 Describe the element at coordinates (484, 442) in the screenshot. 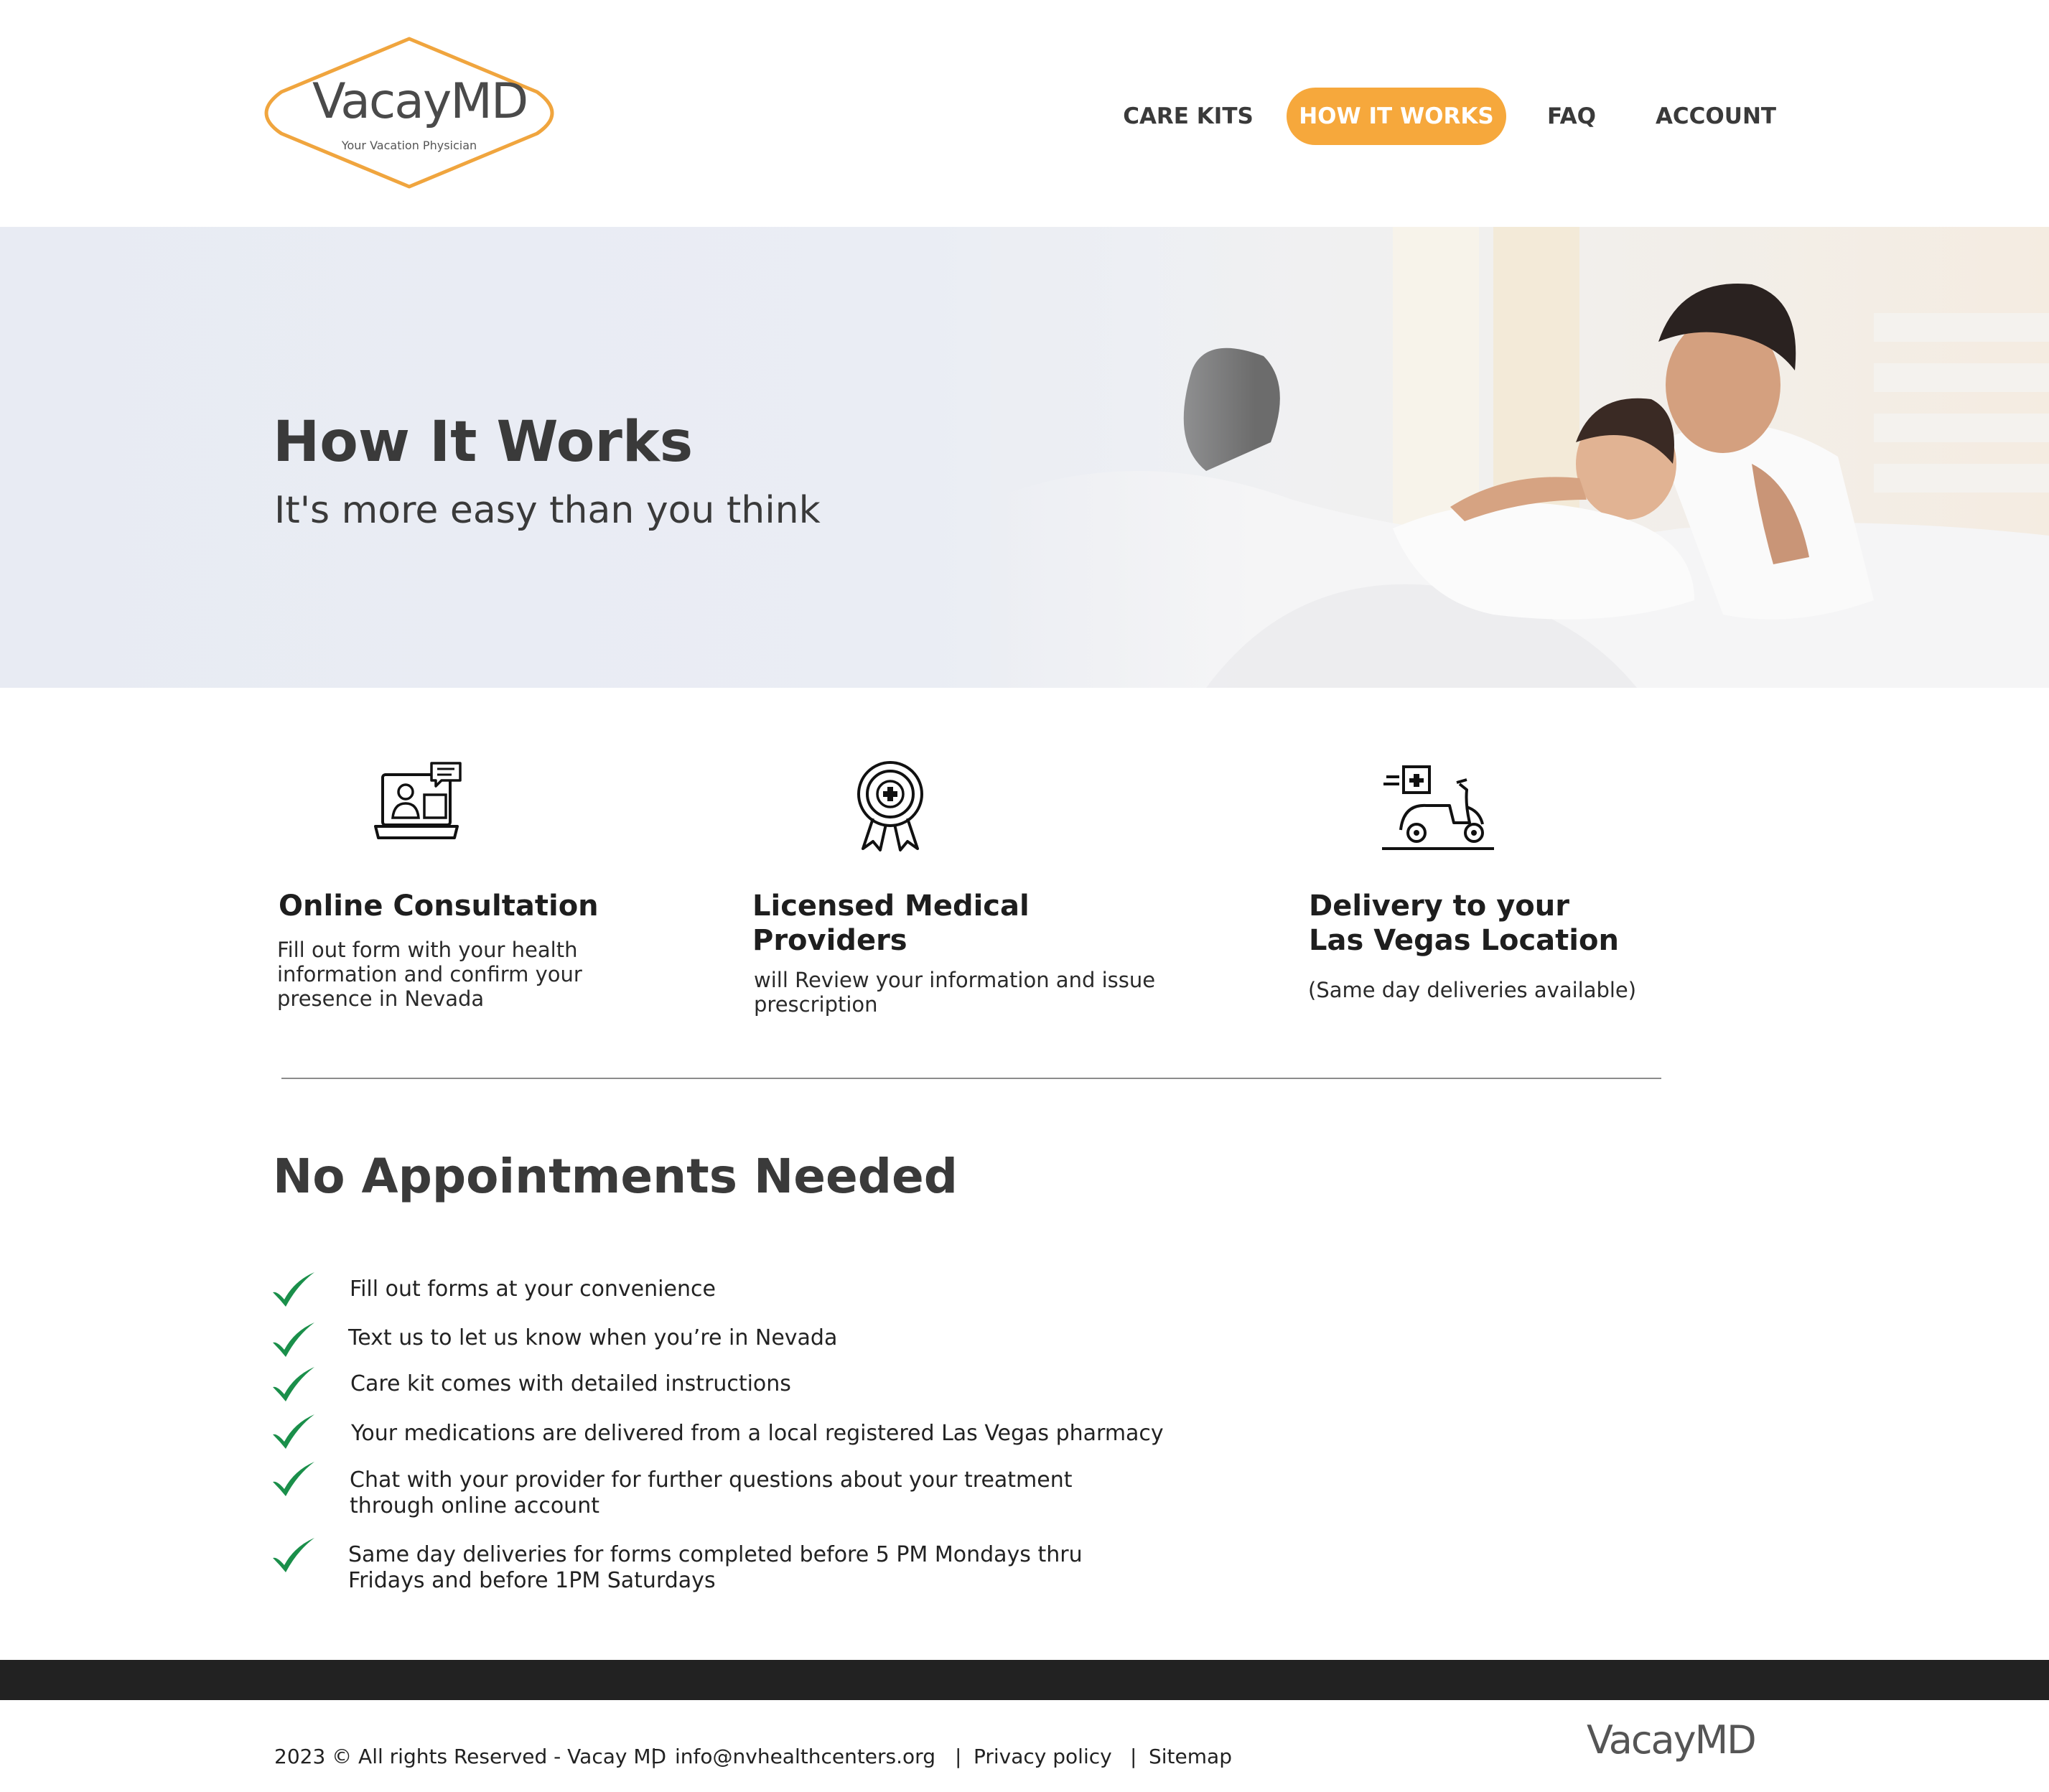

I see `page-title: How It Works` at that location.